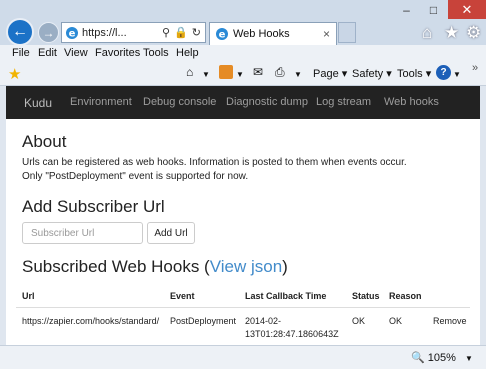 The height and width of the screenshot is (369, 486). I want to click on new-tab-button, so click(347, 32).